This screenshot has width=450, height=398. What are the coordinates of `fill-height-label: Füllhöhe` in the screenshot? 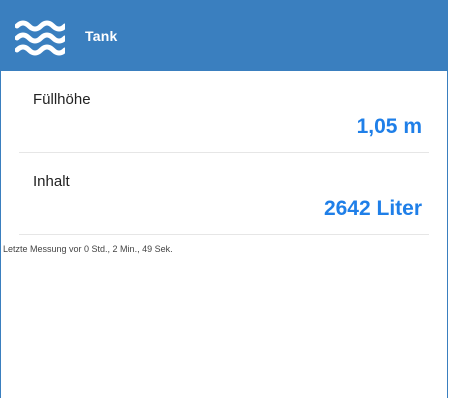 It's located at (62, 99).